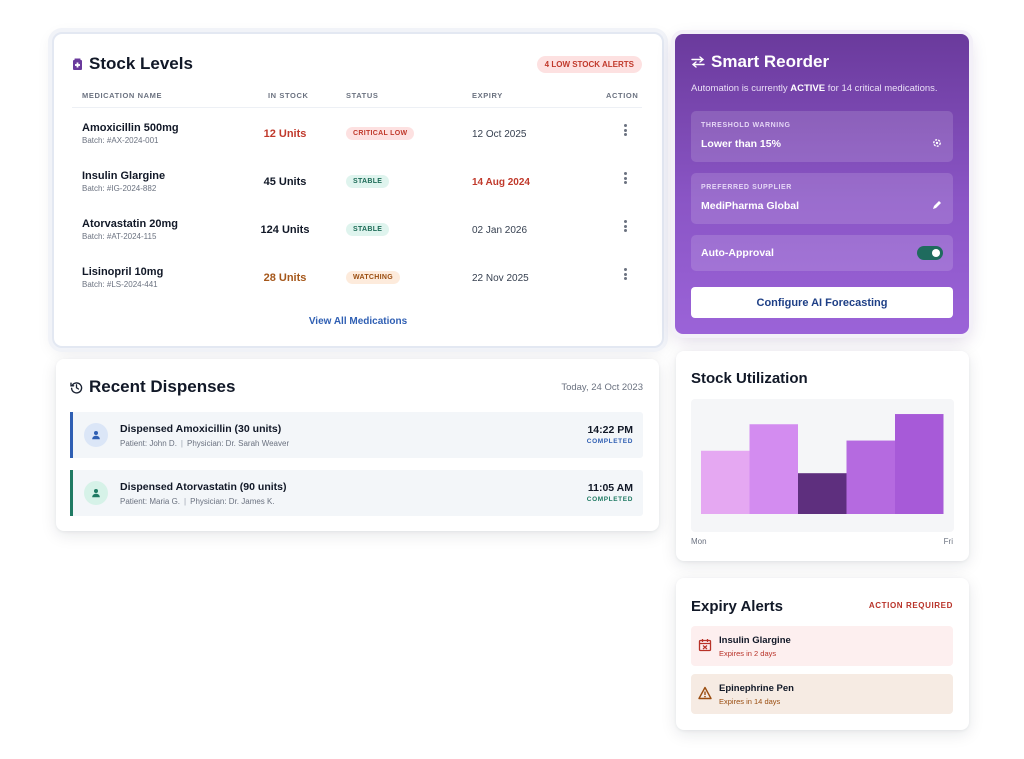  I want to click on medication-name: Atorvastatin 20mg, so click(130, 224).